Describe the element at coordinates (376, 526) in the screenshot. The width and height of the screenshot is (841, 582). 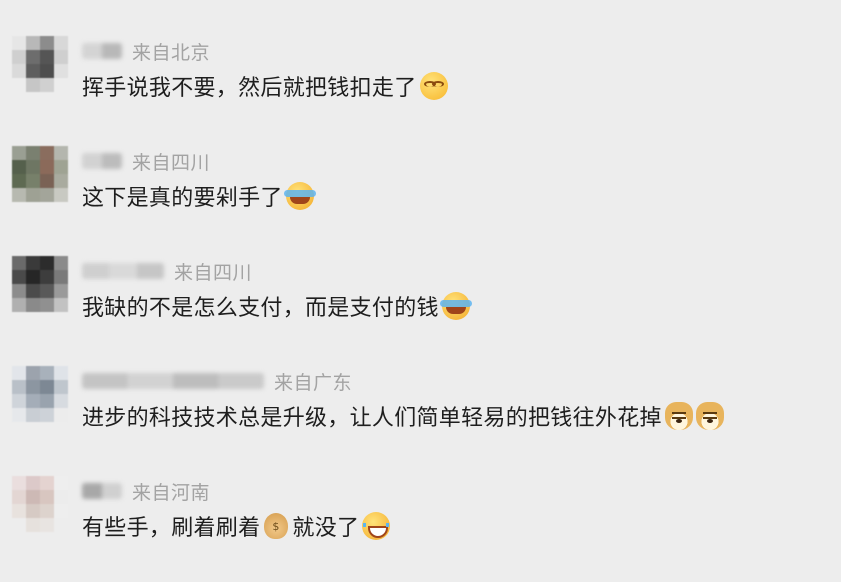
I see `laughing-tears-face-icon` at that location.